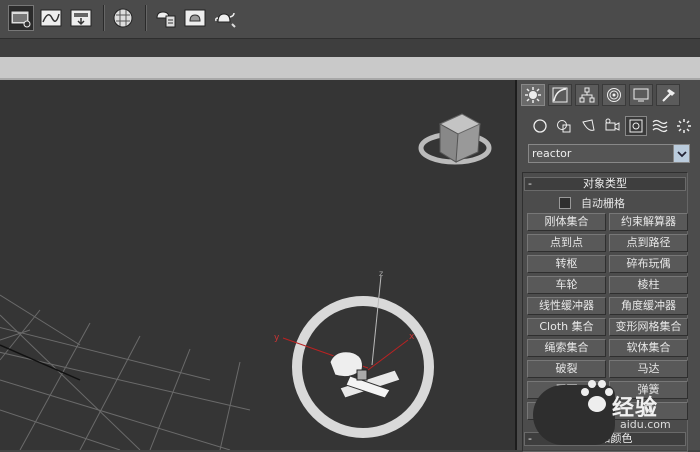  I want to click on selected-object-gizmo, so click(358, 356).